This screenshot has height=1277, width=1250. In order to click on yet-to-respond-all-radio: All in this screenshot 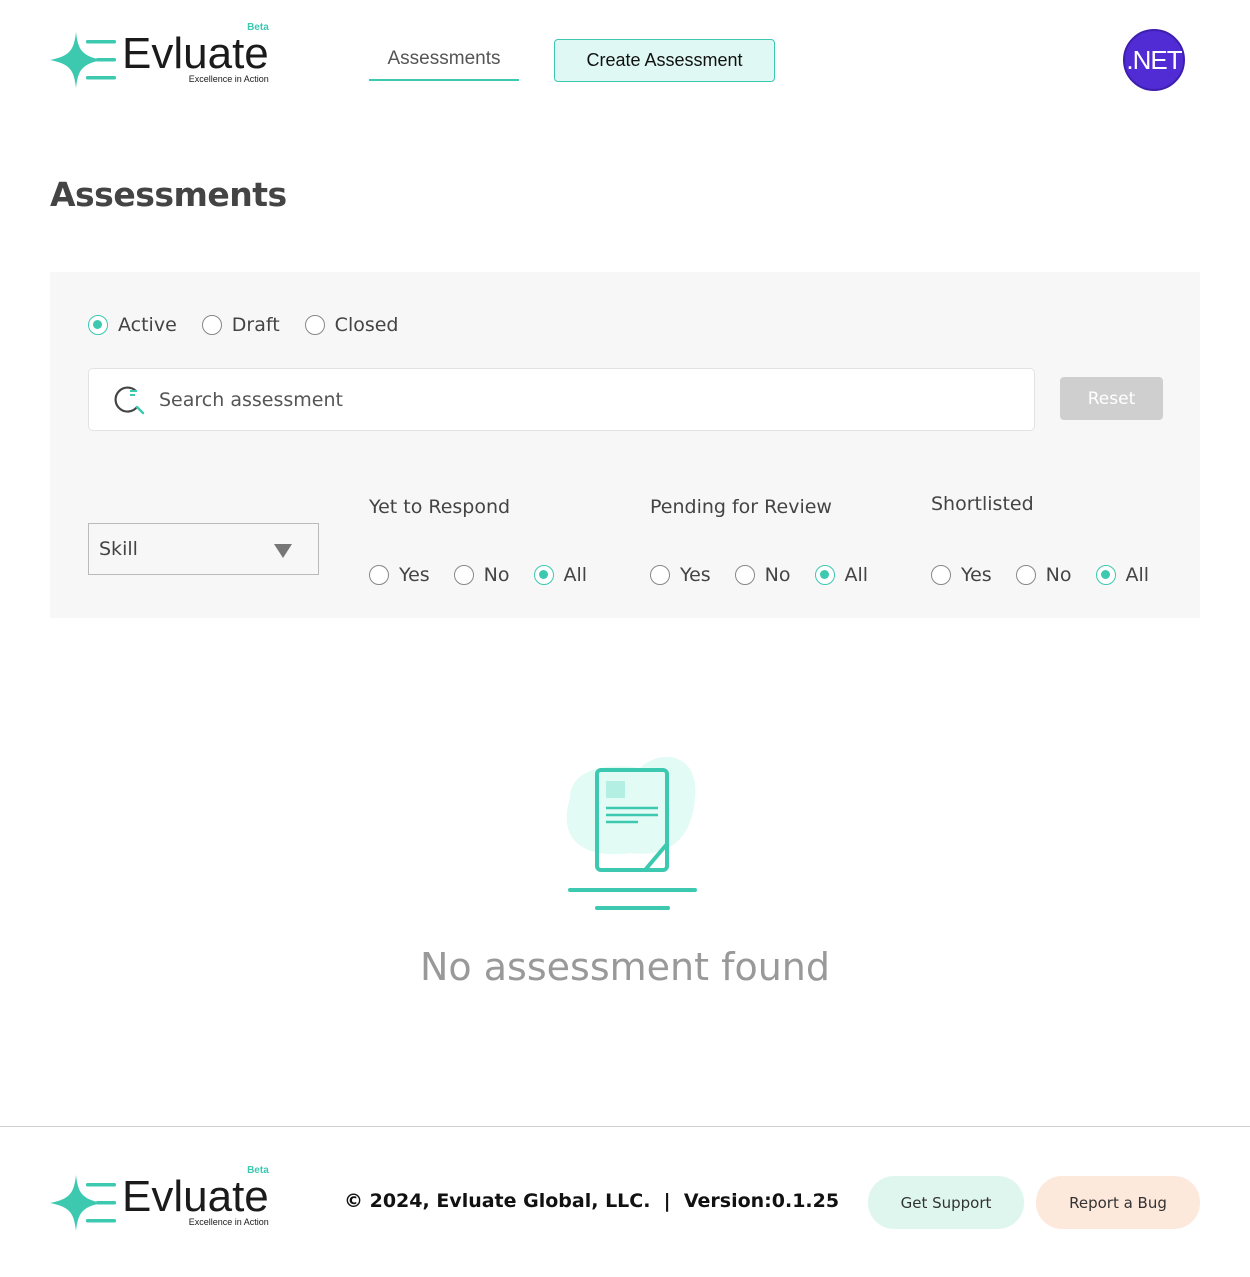, I will do `click(560, 575)`.